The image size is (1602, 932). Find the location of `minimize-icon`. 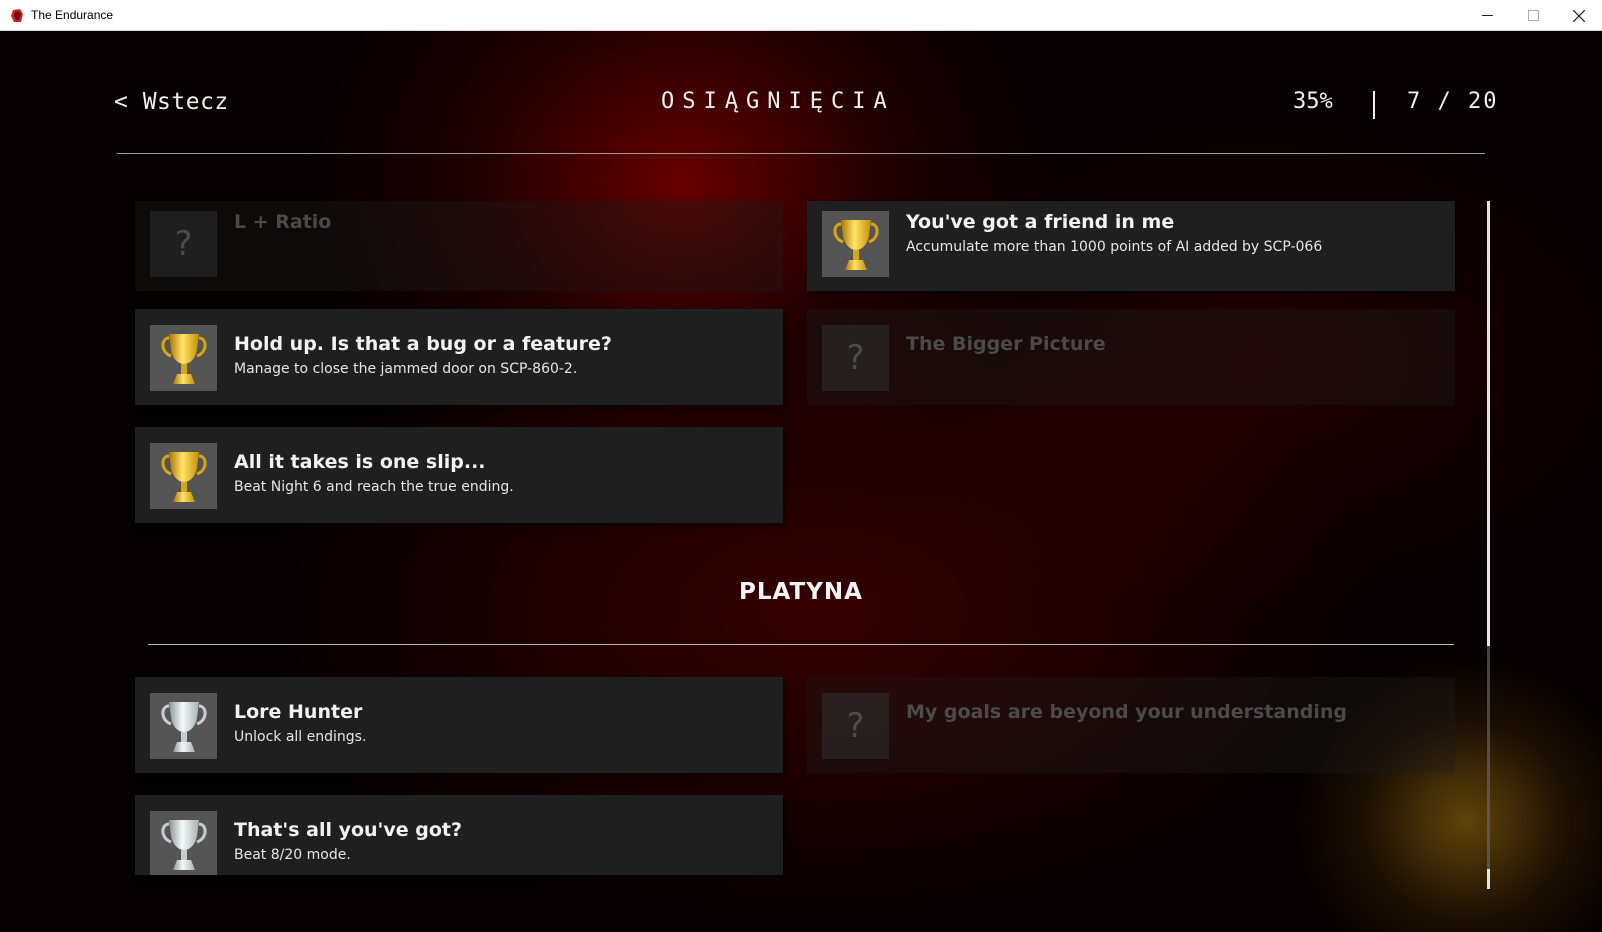

minimize-icon is located at coordinates (1487, 15).